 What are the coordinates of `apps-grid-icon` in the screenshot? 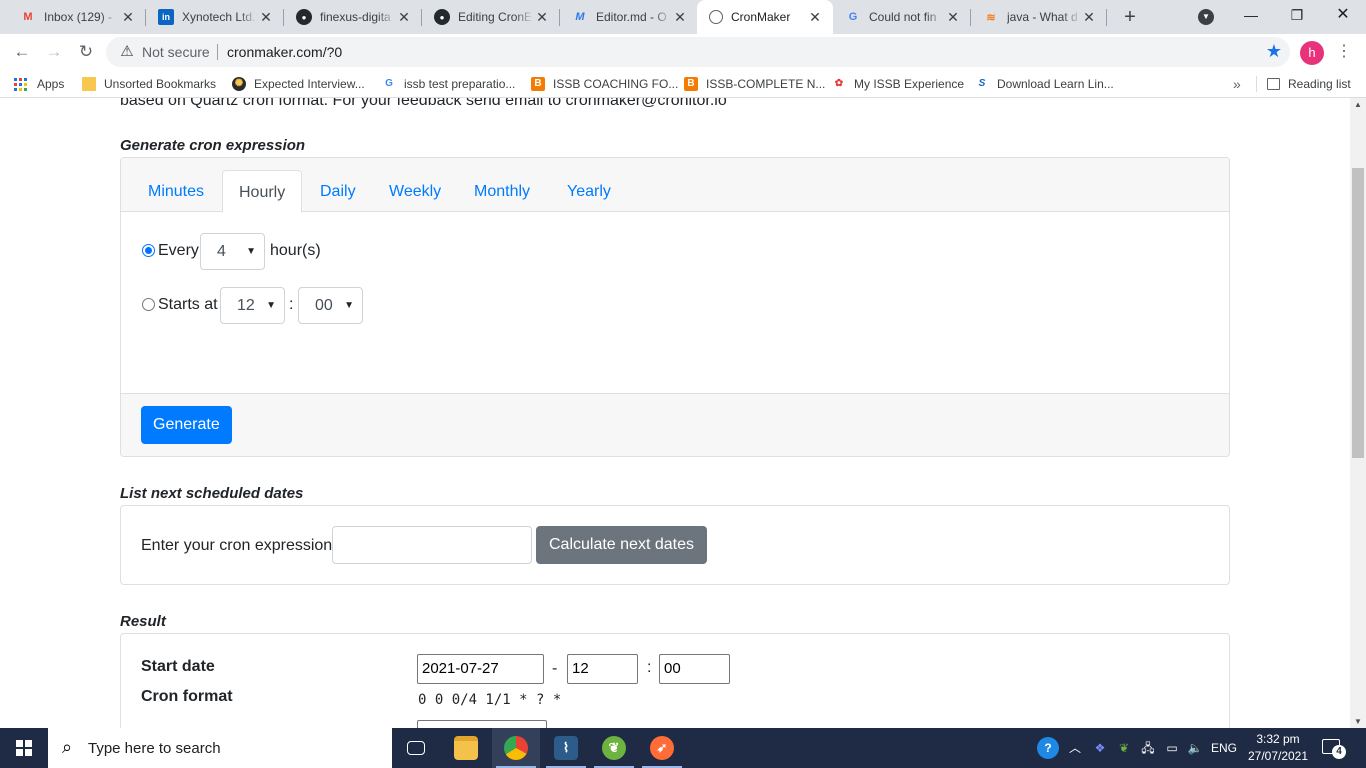 It's located at (20, 84).